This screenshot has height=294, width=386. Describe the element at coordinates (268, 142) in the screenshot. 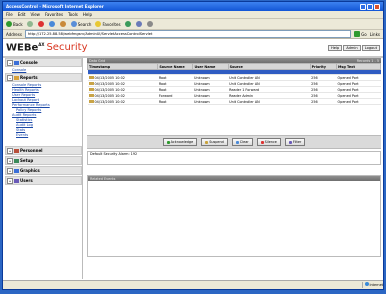

I see `silence-button: Silence` at that location.